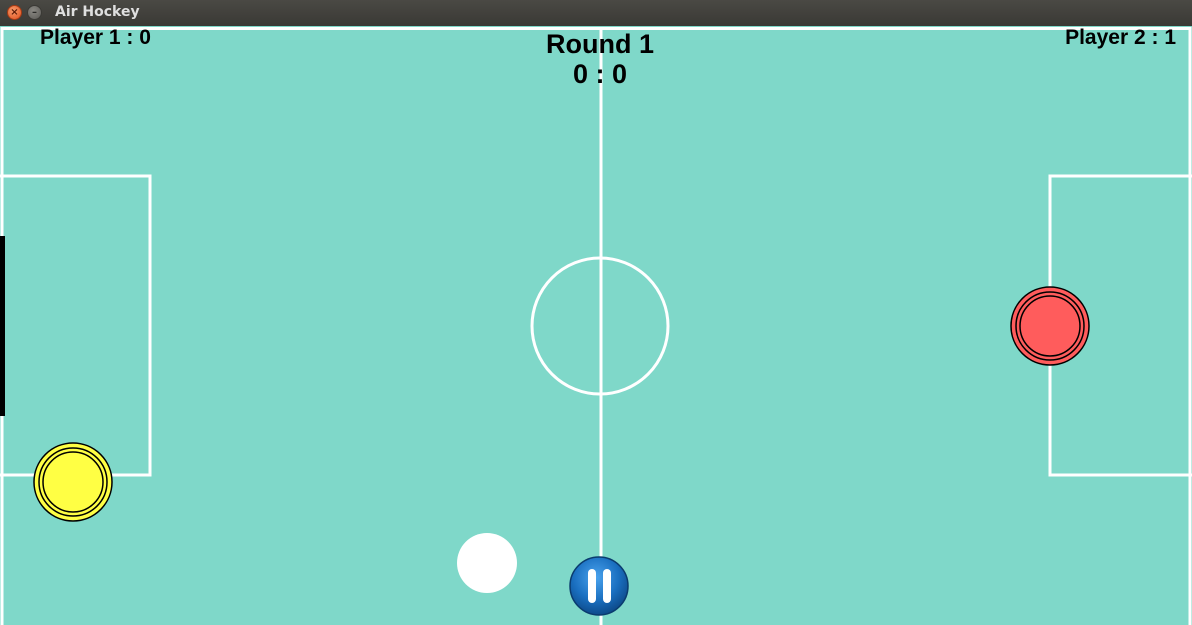  I want to click on minimize-button: –, so click(34, 12).